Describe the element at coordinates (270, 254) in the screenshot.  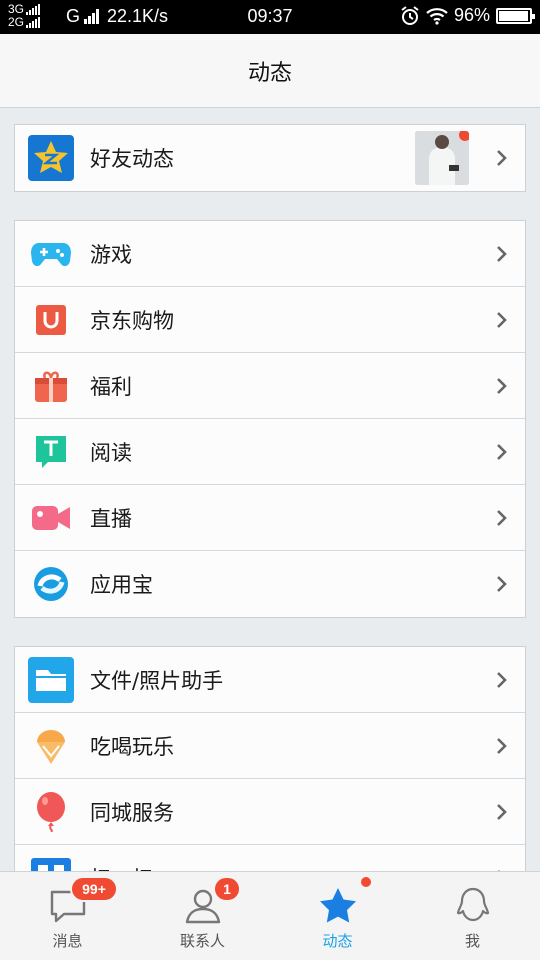
I see `menu-item-games: 游戏` at that location.